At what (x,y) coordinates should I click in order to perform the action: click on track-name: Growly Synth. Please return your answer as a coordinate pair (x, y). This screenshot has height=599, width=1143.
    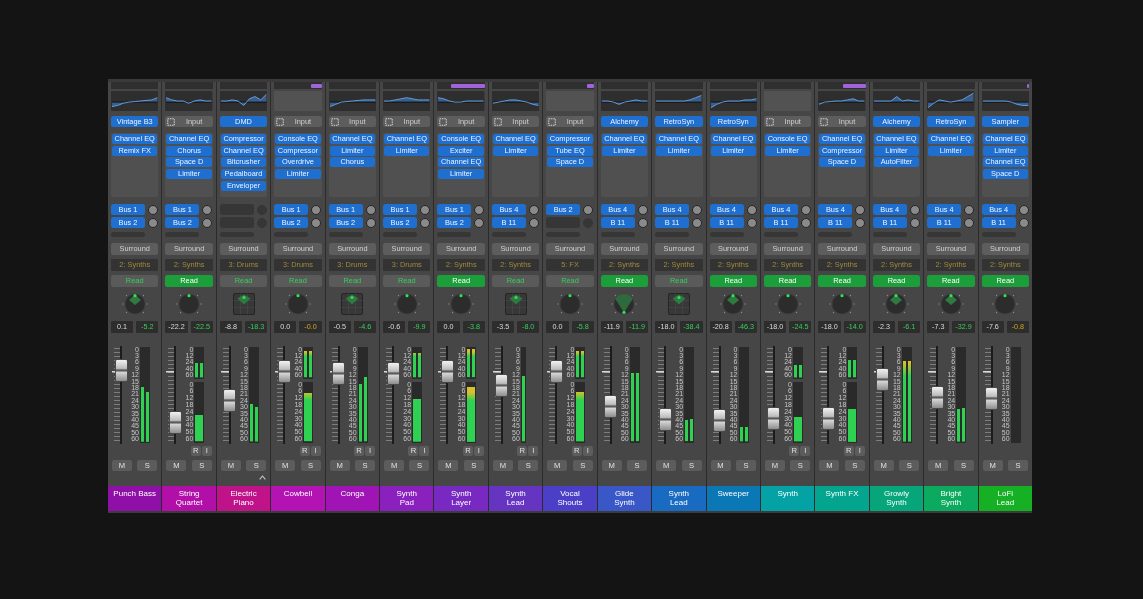
    Looking at the image, I should click on (896, 498).